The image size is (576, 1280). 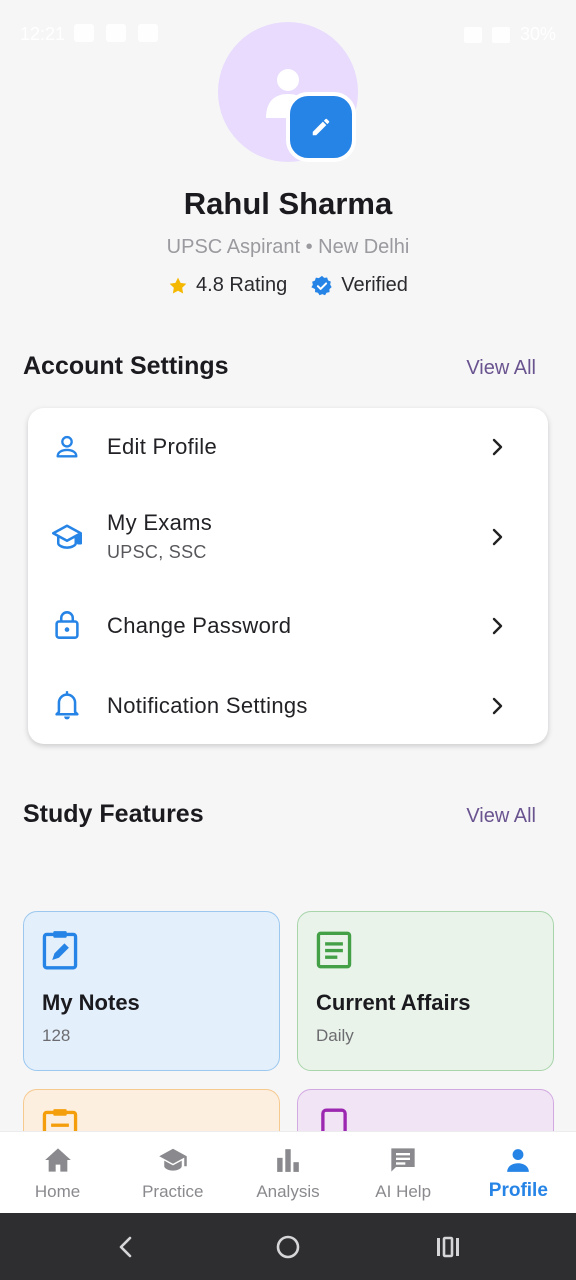 What do you see at coordinates (43, 34) in the screenshot?
I see `status-time: 12:21` at bounding box center [43, 34].